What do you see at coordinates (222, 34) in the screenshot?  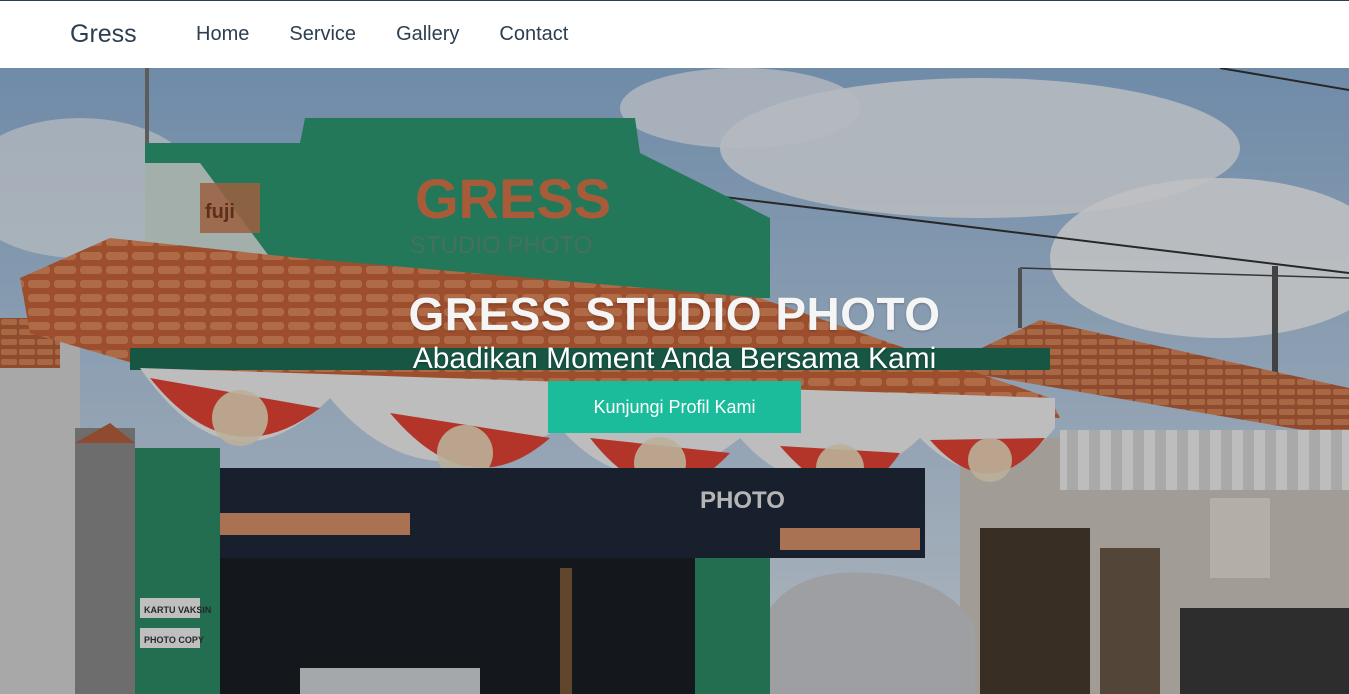 I see `nav-link-home: Home` at bounding box center [222, 34].